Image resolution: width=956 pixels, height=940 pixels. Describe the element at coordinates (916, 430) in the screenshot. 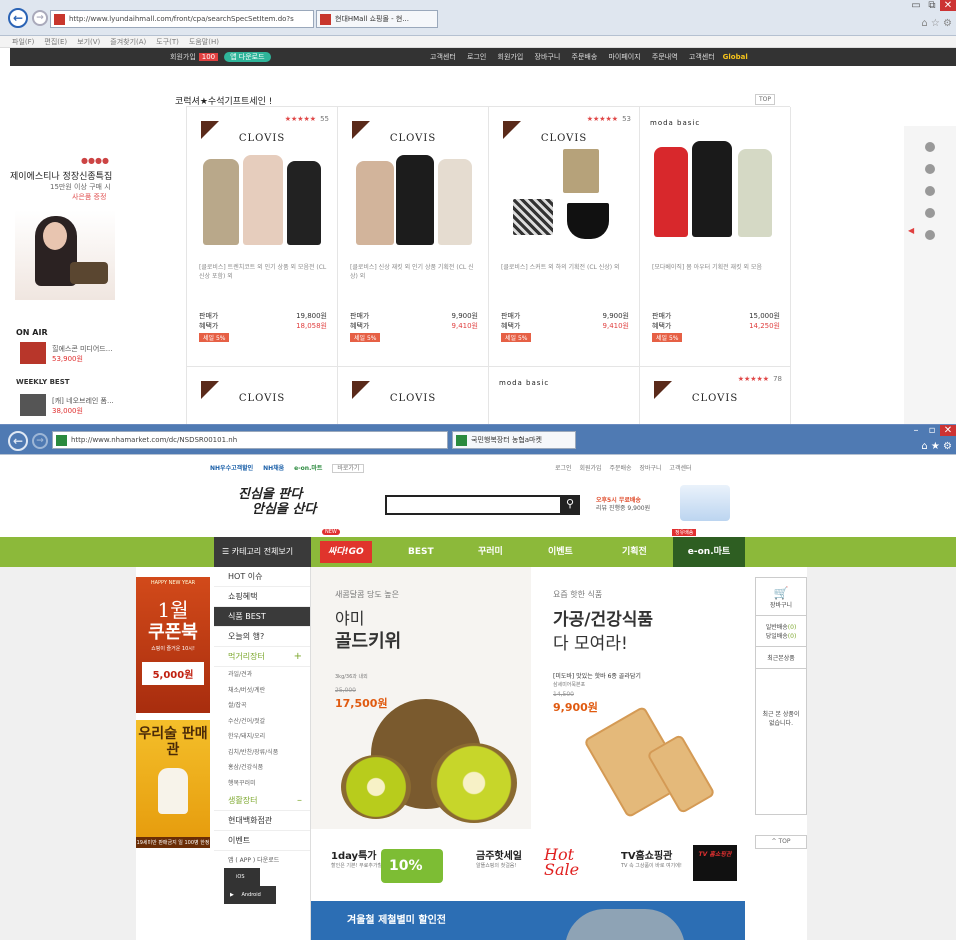

I see `minimize-icon: –` at that location.